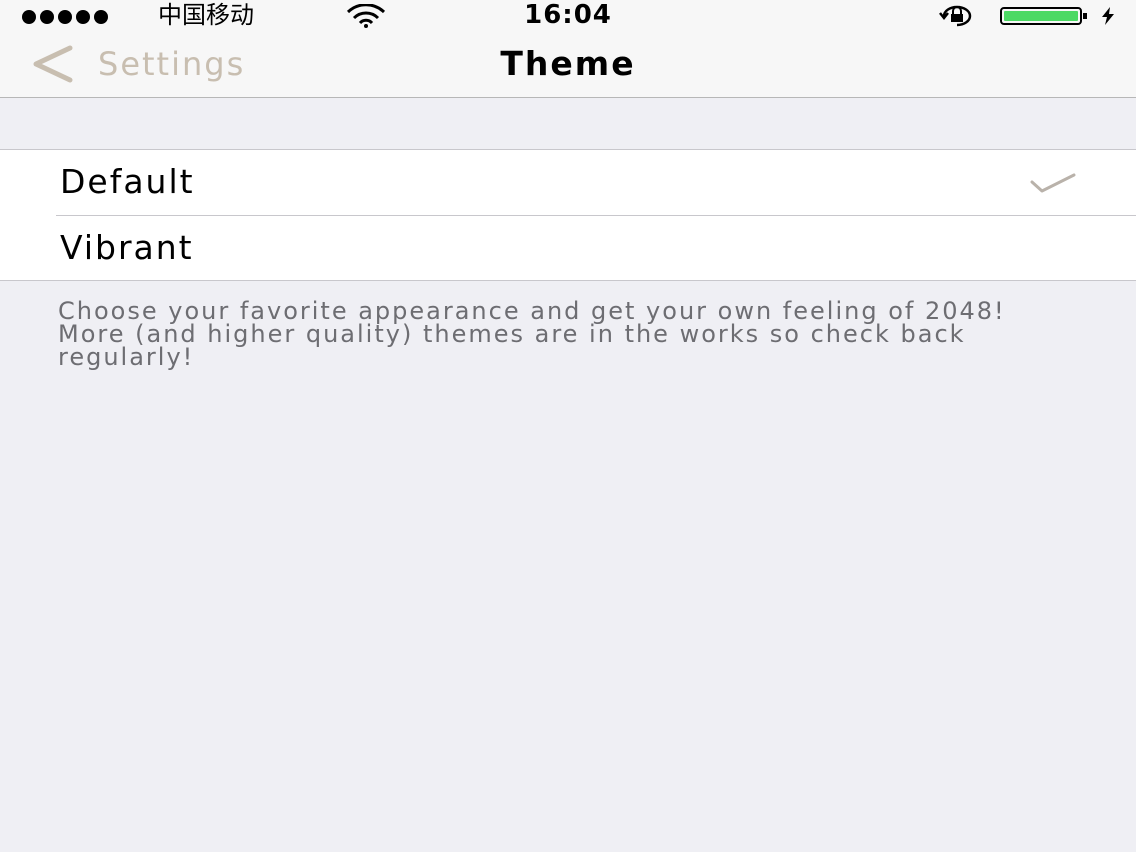 This screenshot has height=852, width=1136. Describe the element at coordinates (1053, 183) in the screenshot. I see `checkmark-icon` at that location.